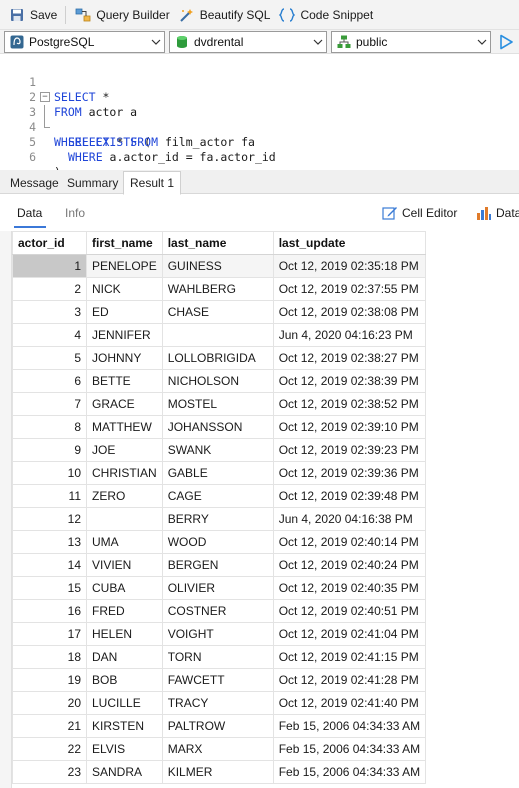 The height and width of the screenshot is (788, 519). What do you see at coordinates (49, 381) in the screenshot?
I see `cell-actor-id: 6` at bounding box center [49, 381].